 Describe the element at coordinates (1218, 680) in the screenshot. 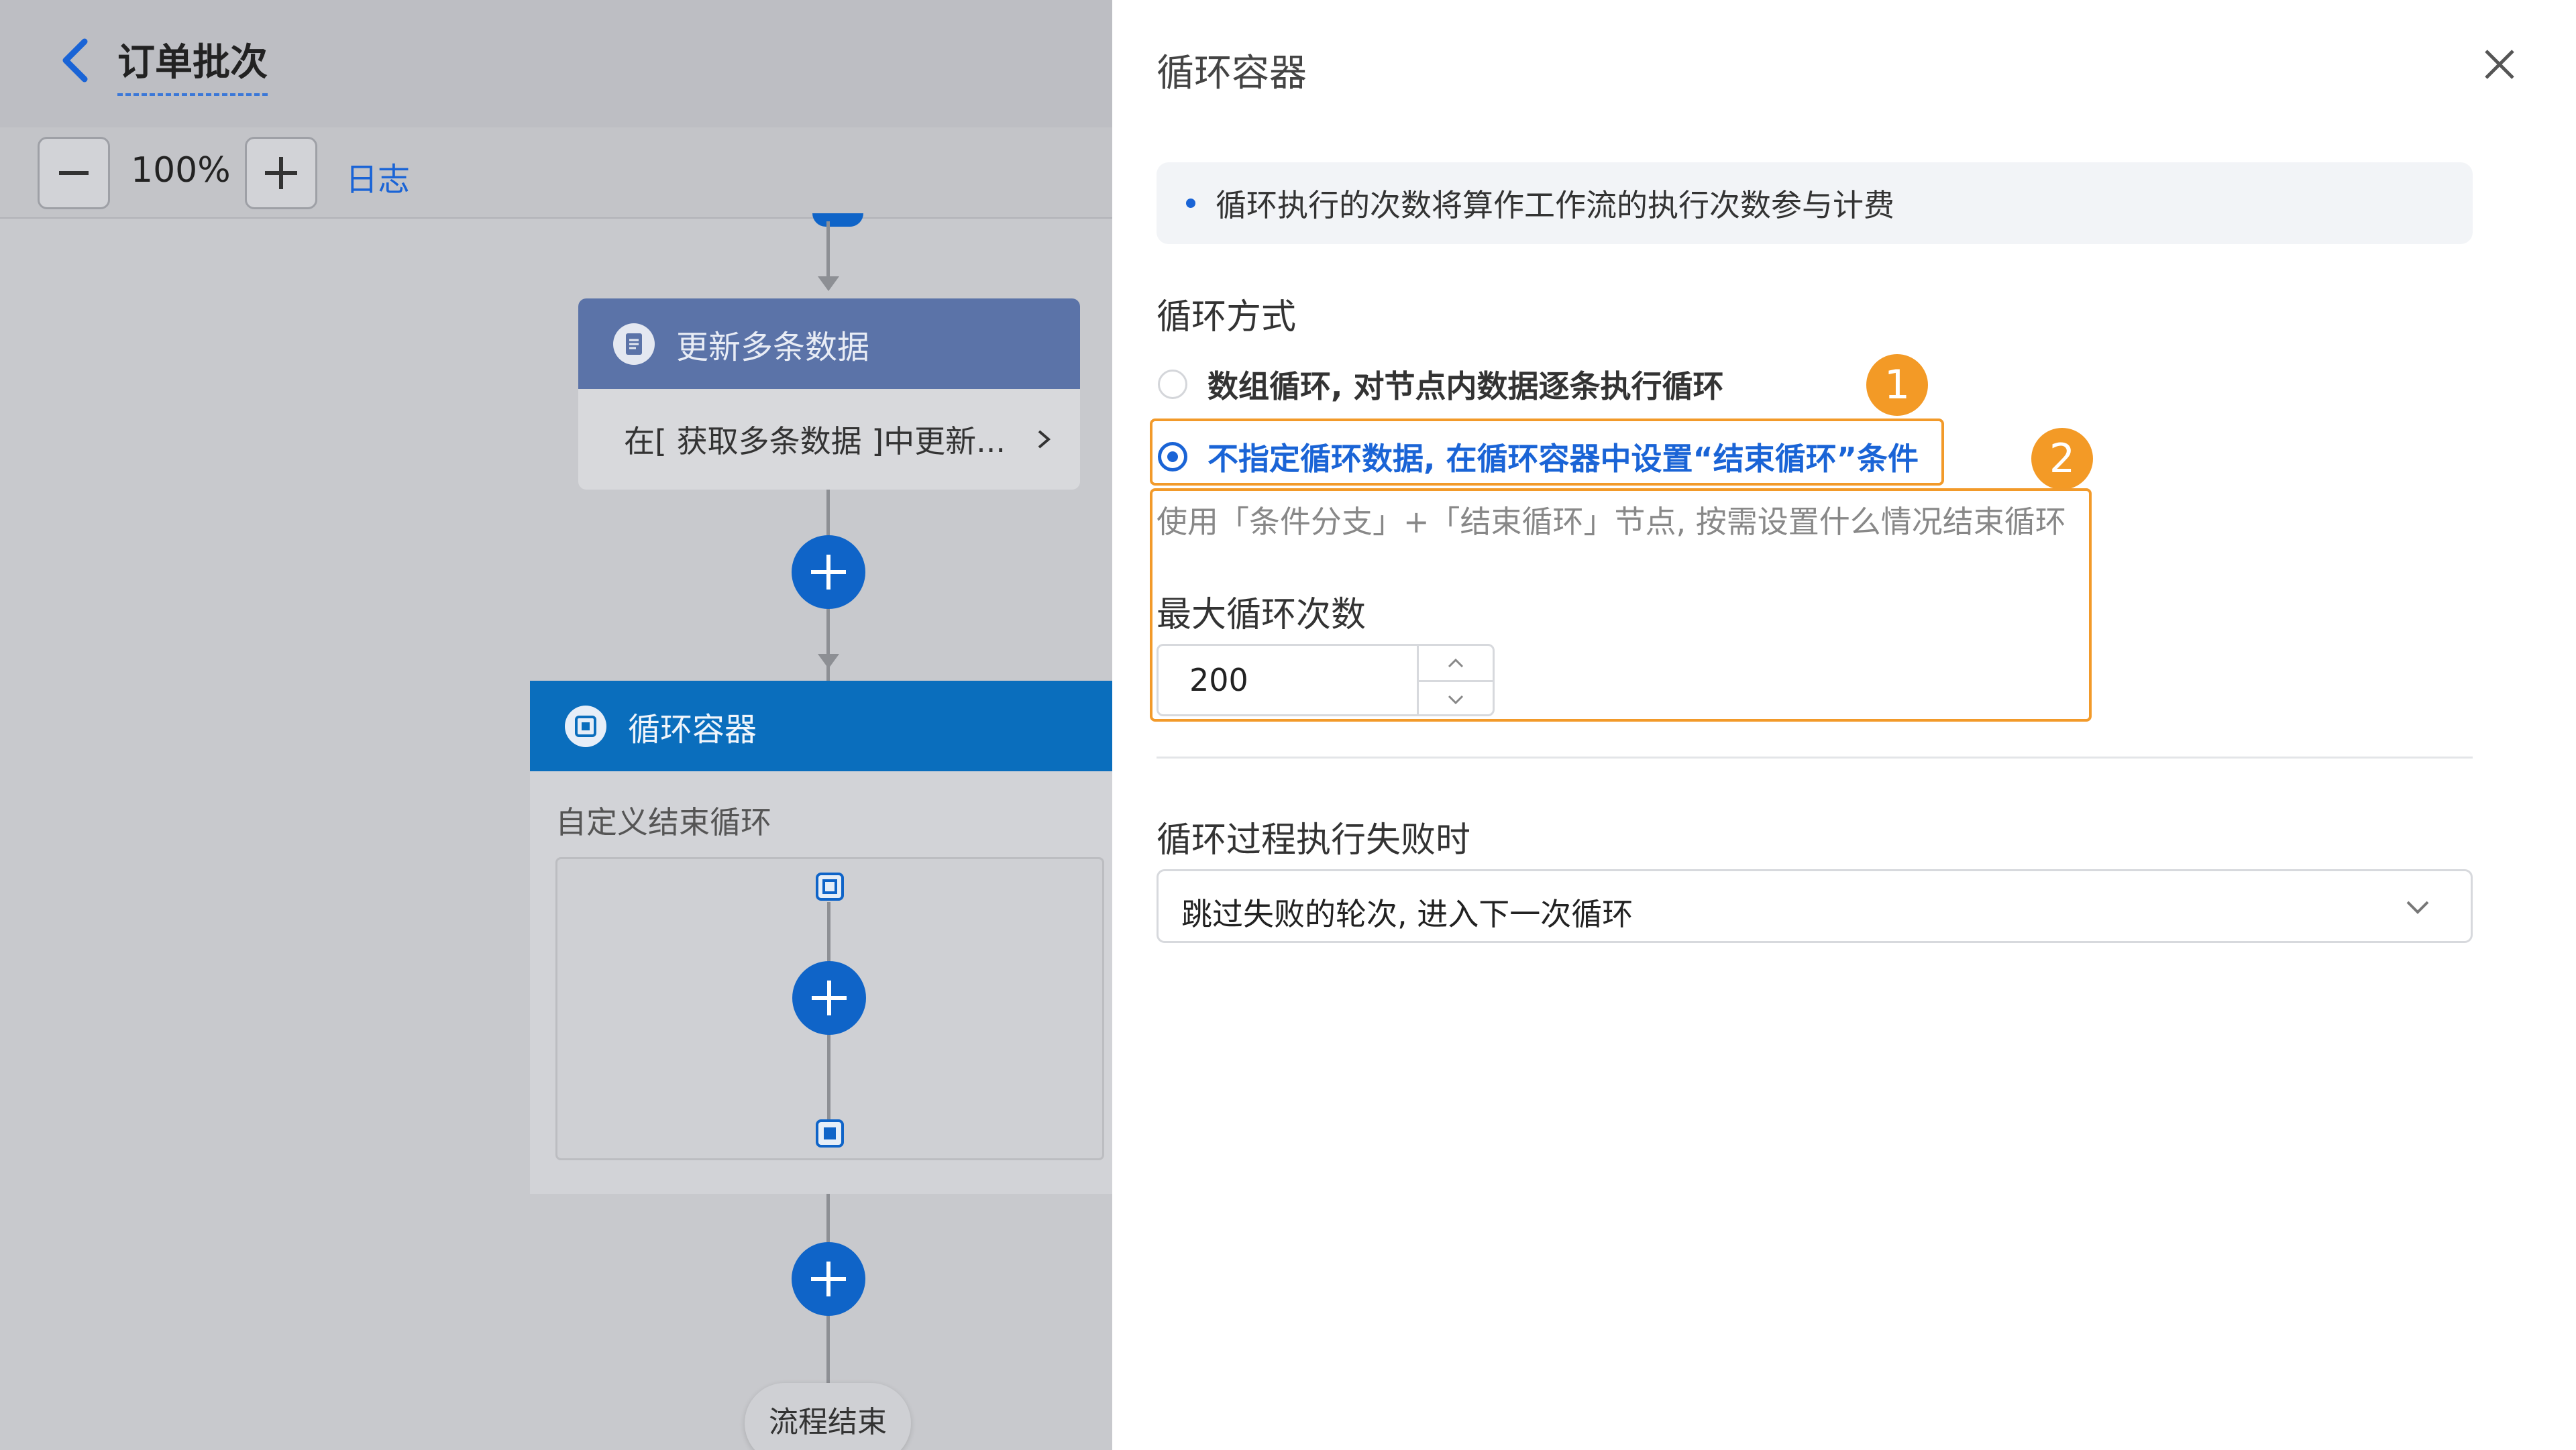

I see `max-loop-value: 200` at that location.